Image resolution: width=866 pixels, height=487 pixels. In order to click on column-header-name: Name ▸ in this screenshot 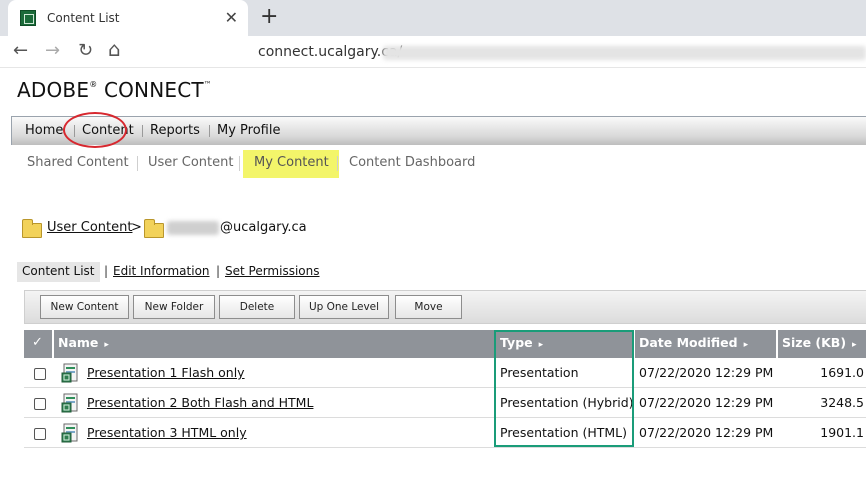, I will do `click(83, 342)`.